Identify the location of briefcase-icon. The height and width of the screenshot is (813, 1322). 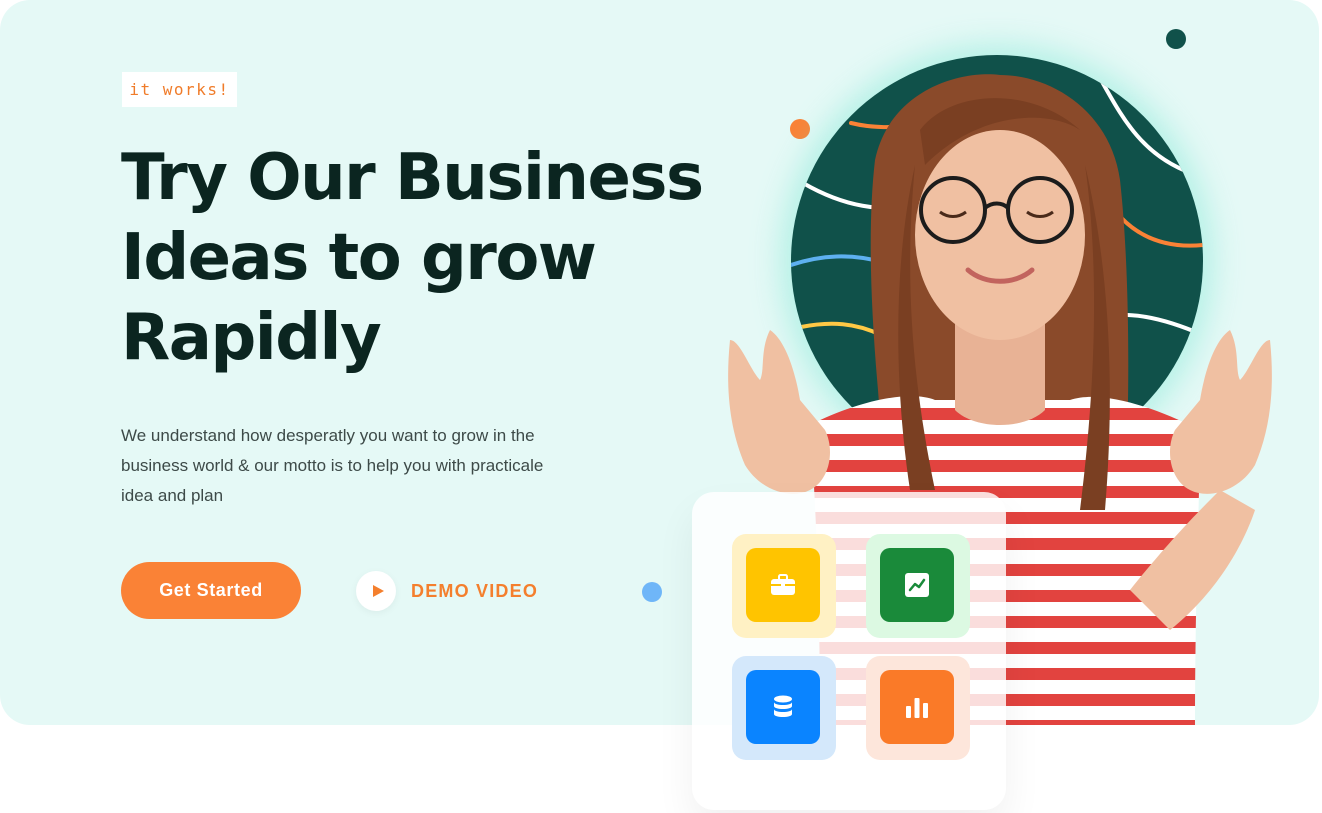
(783, 584).